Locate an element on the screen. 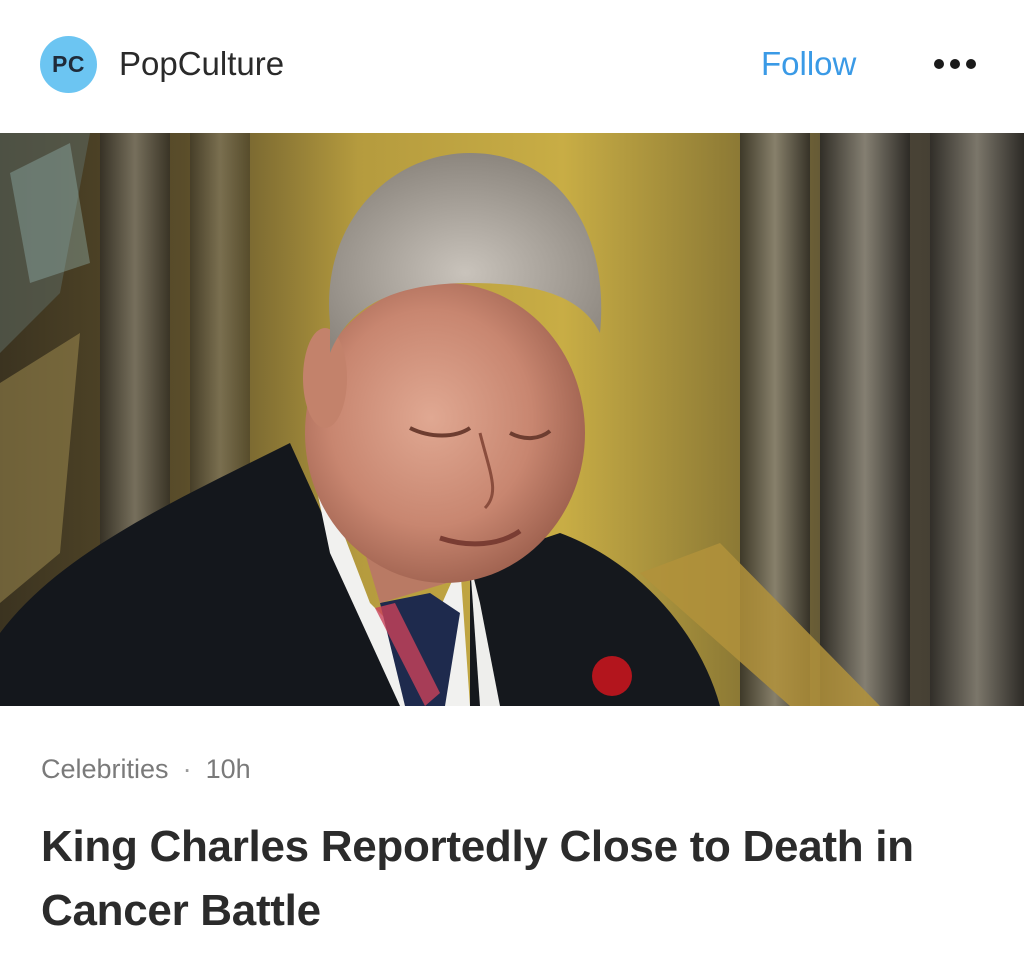 This screenshot has height=957, width=1024. article-meta: Celebrities · 10h is located at coordinates (146, 769).